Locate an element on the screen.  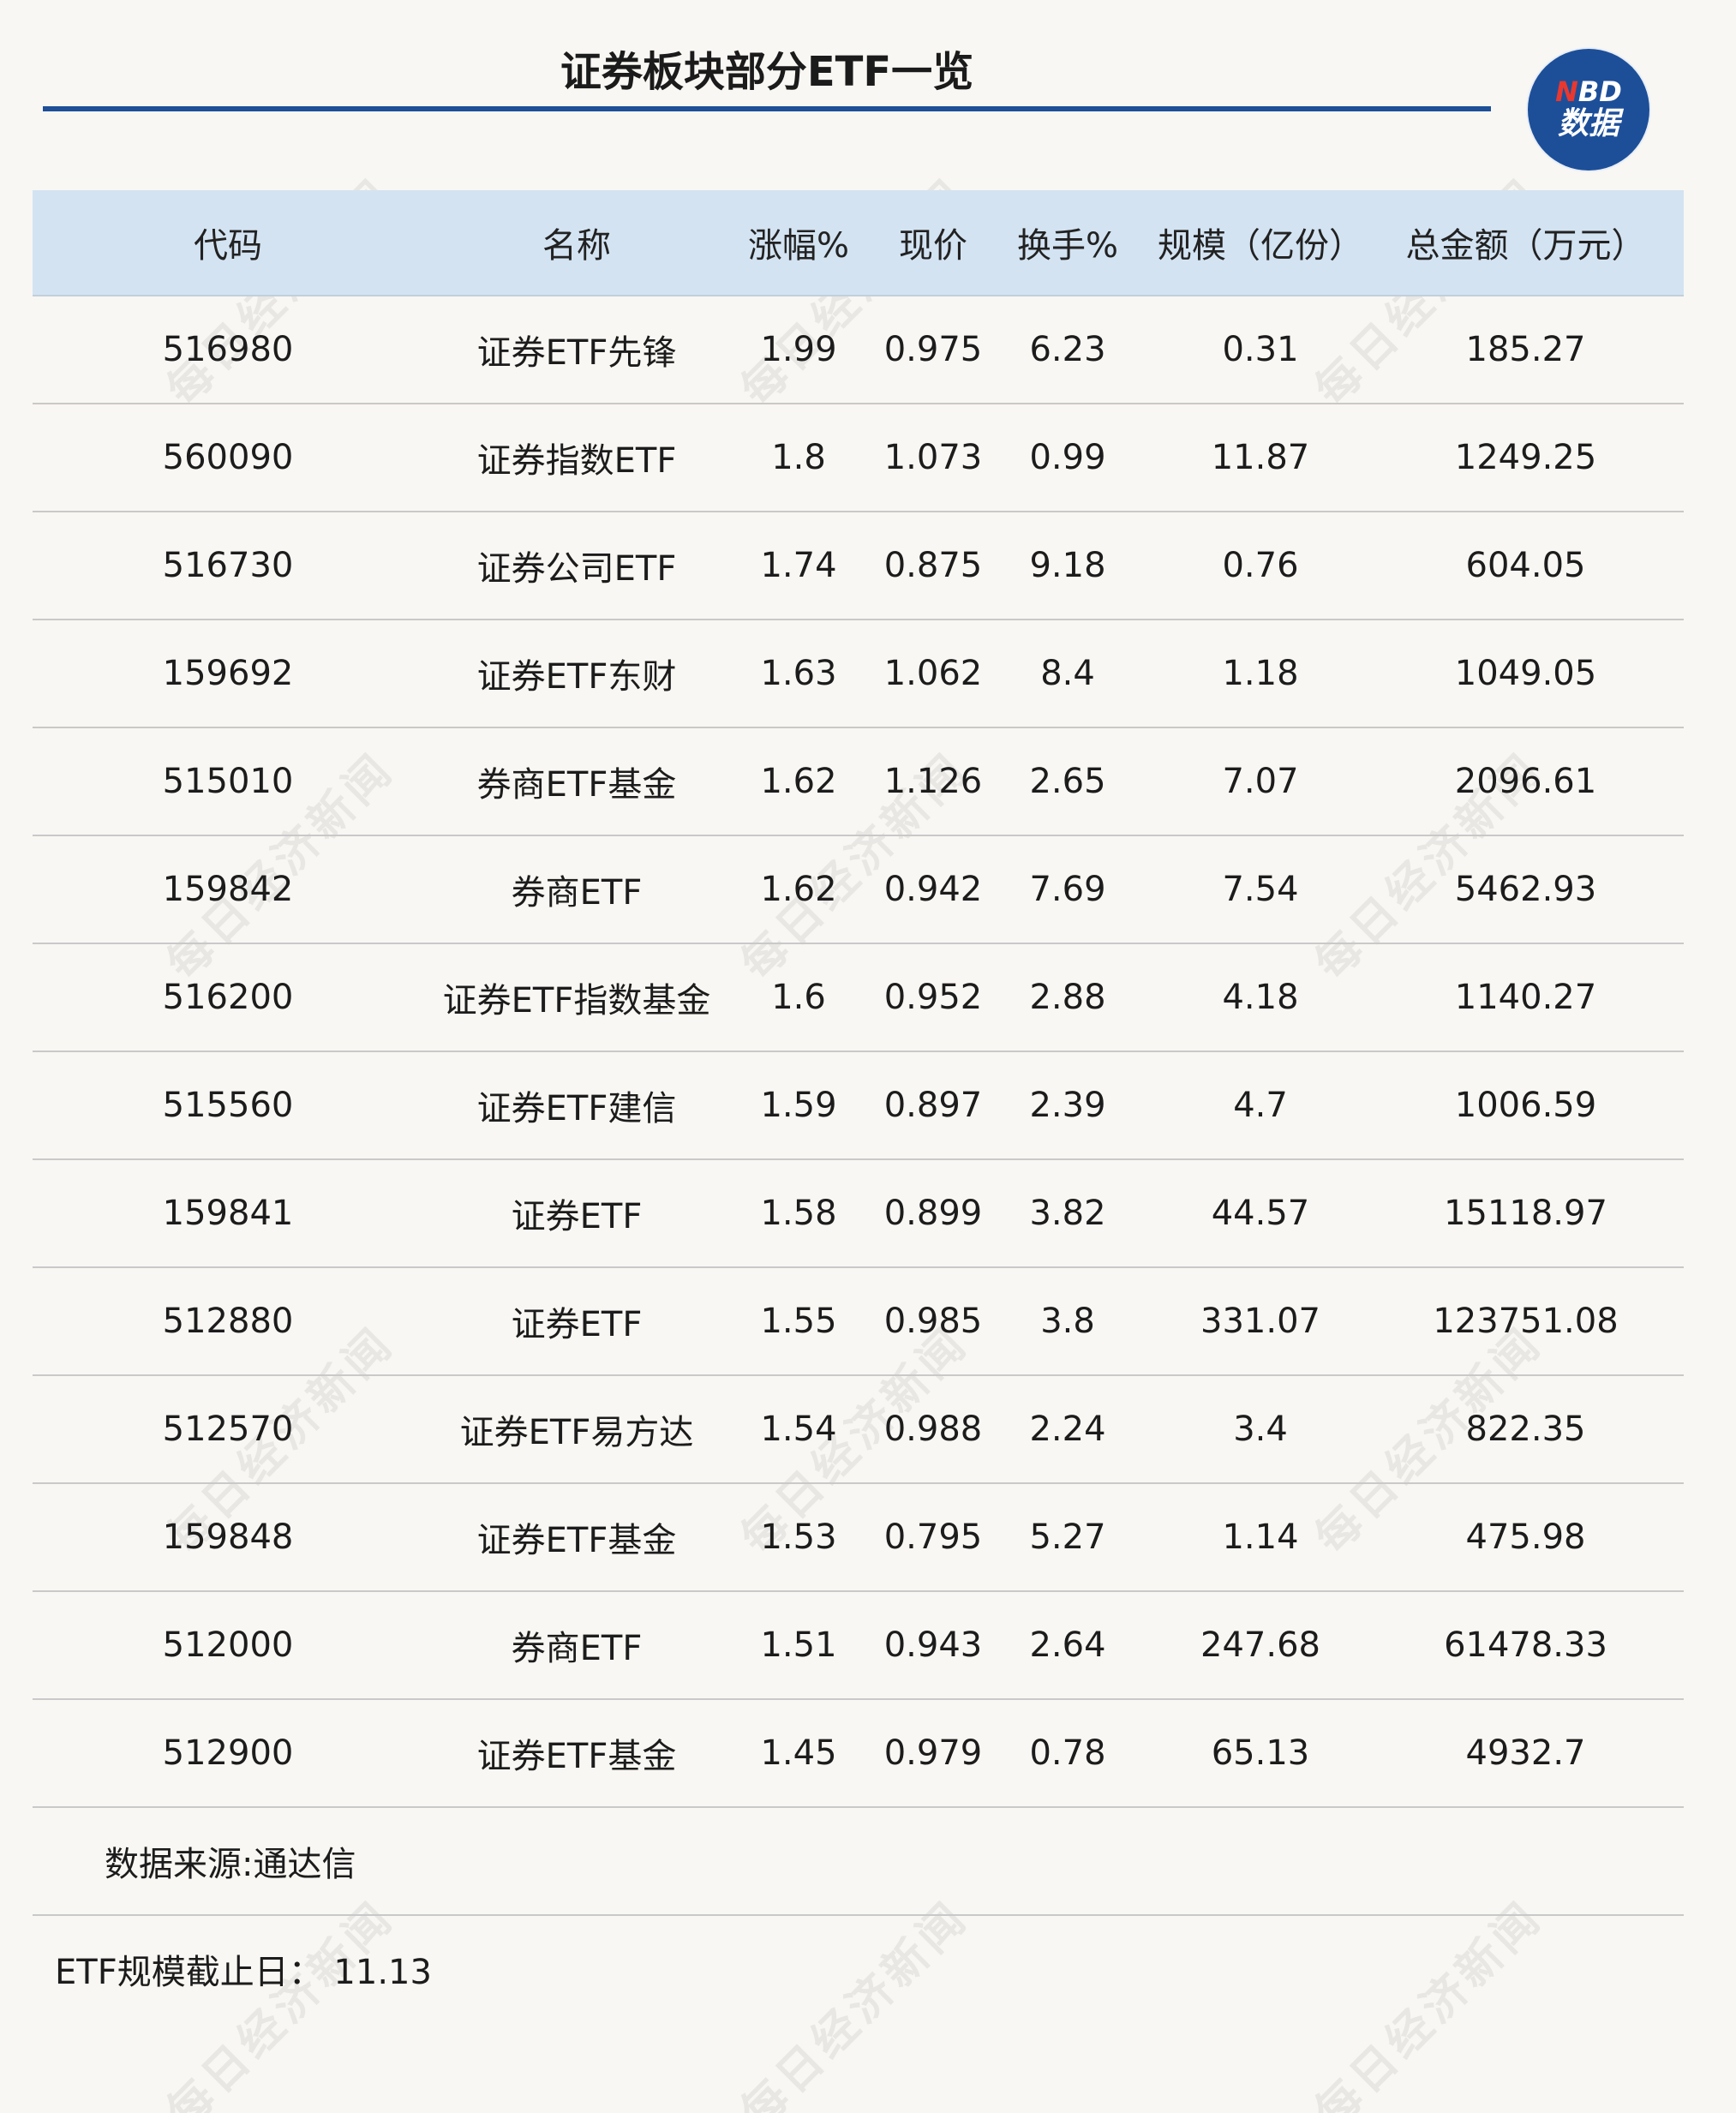
cell-price: 1.062 is located at coordinates (933, 673).